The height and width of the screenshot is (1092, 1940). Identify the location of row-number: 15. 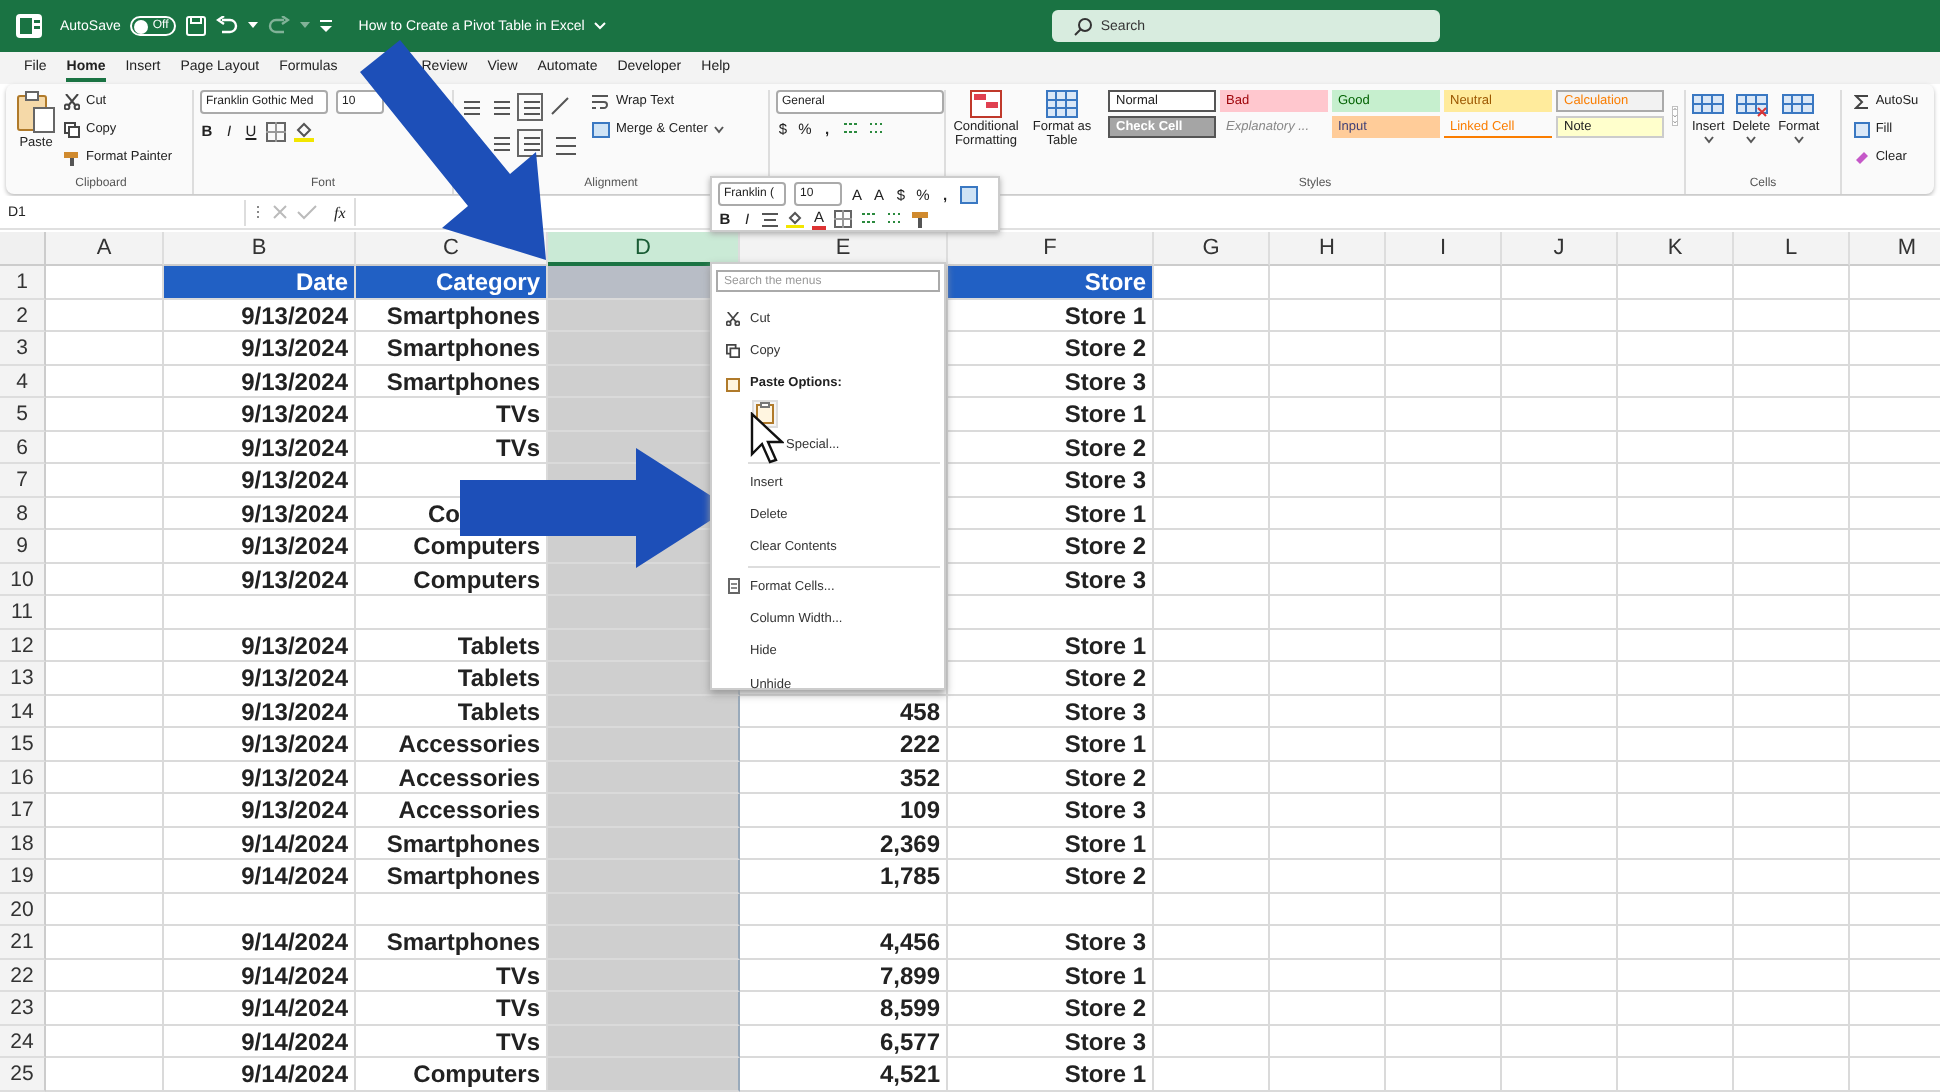
(23, 744).